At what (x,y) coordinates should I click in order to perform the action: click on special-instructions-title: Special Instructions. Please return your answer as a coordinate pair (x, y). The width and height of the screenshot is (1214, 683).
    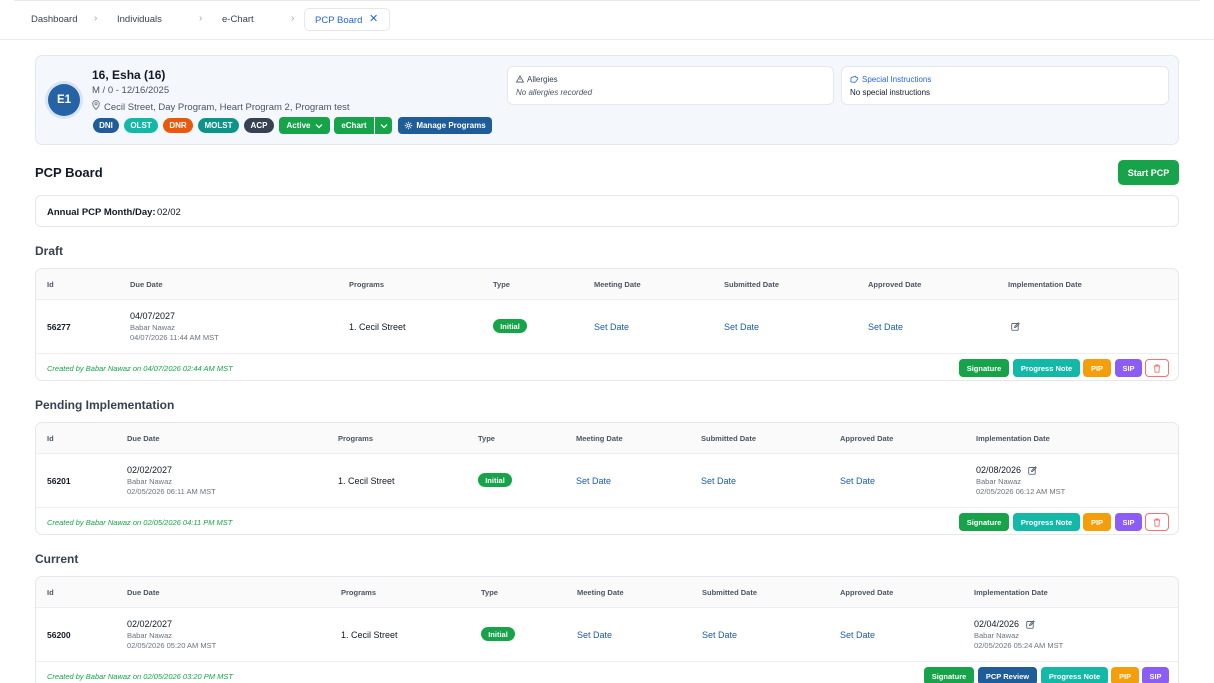
    Looking at the image, I should click on (890, 79).